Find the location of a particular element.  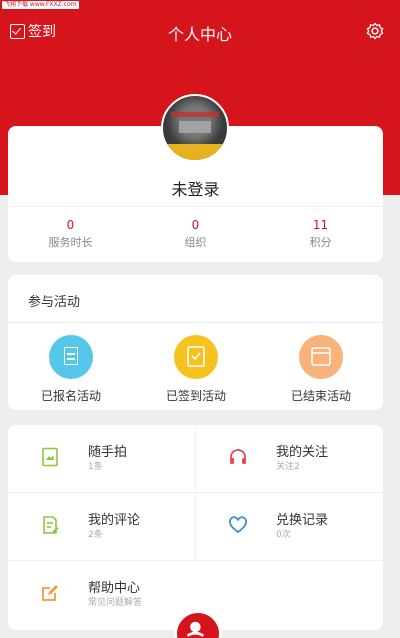

avatar is located at coordinates (195, 128).